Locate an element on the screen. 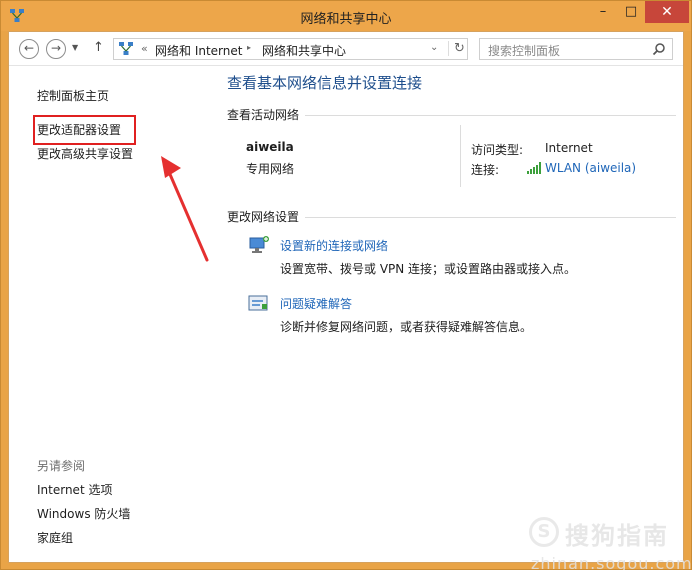 The height and width of the screenshot is (570, 692). connection-label: 连接: is located at coordinates (485, 170).